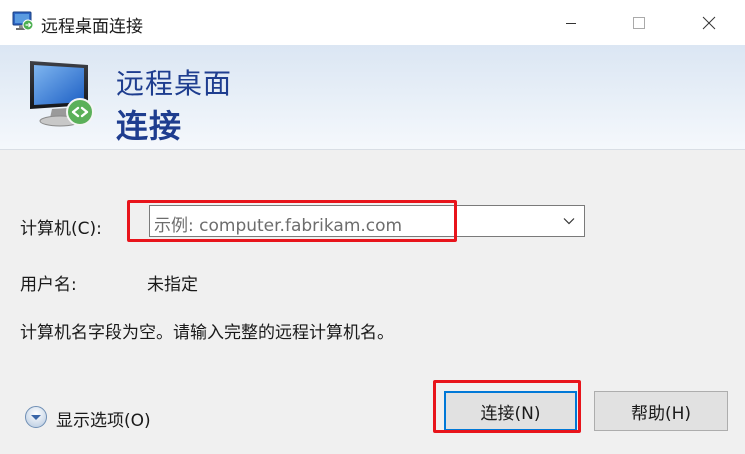 This screenshot has width=745, height=454. What do you see at coordinates (172, 285) in the screenshot?
I see `username-value: 未指定` at bounding box center [172, 285].